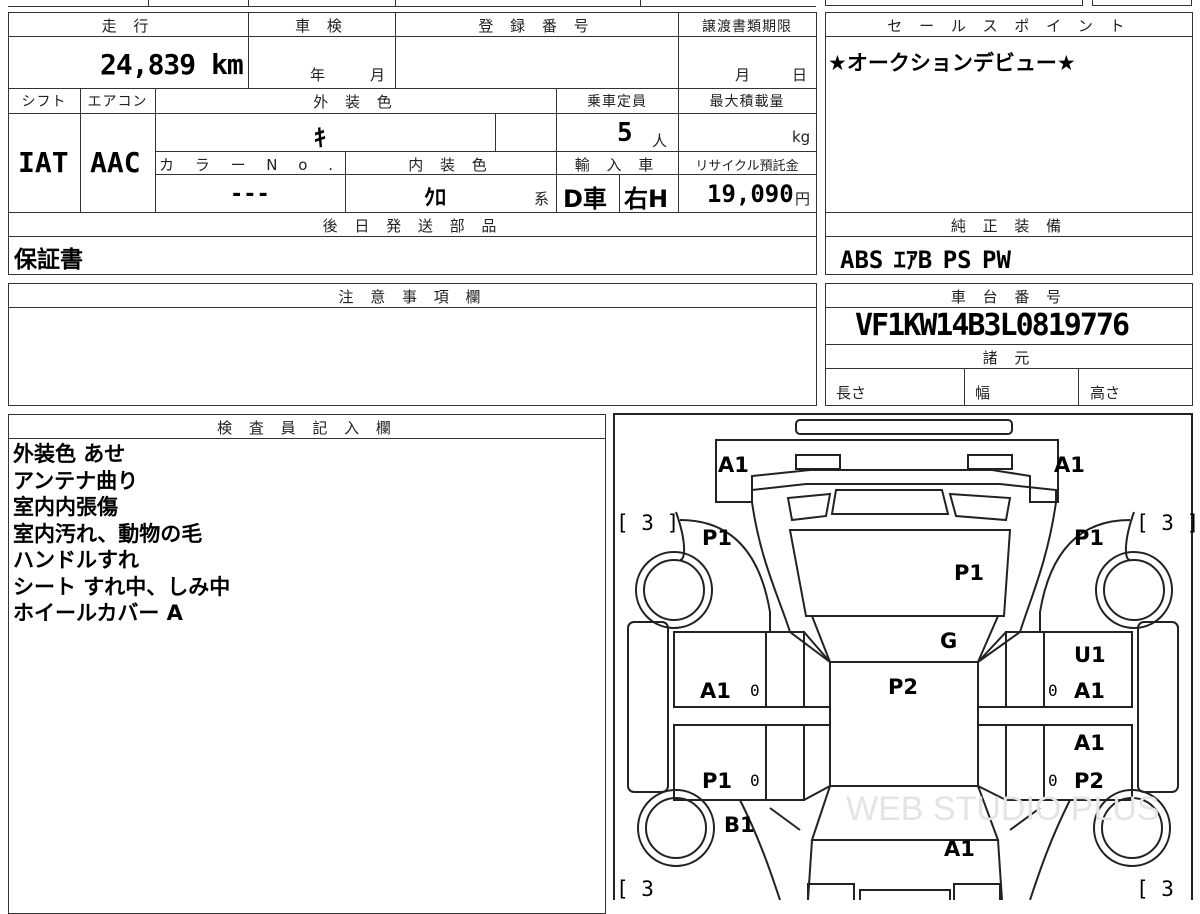 The image size is (1200, 914). I want to click on label-door-rear-right-1: A1, so click(1089, 743).